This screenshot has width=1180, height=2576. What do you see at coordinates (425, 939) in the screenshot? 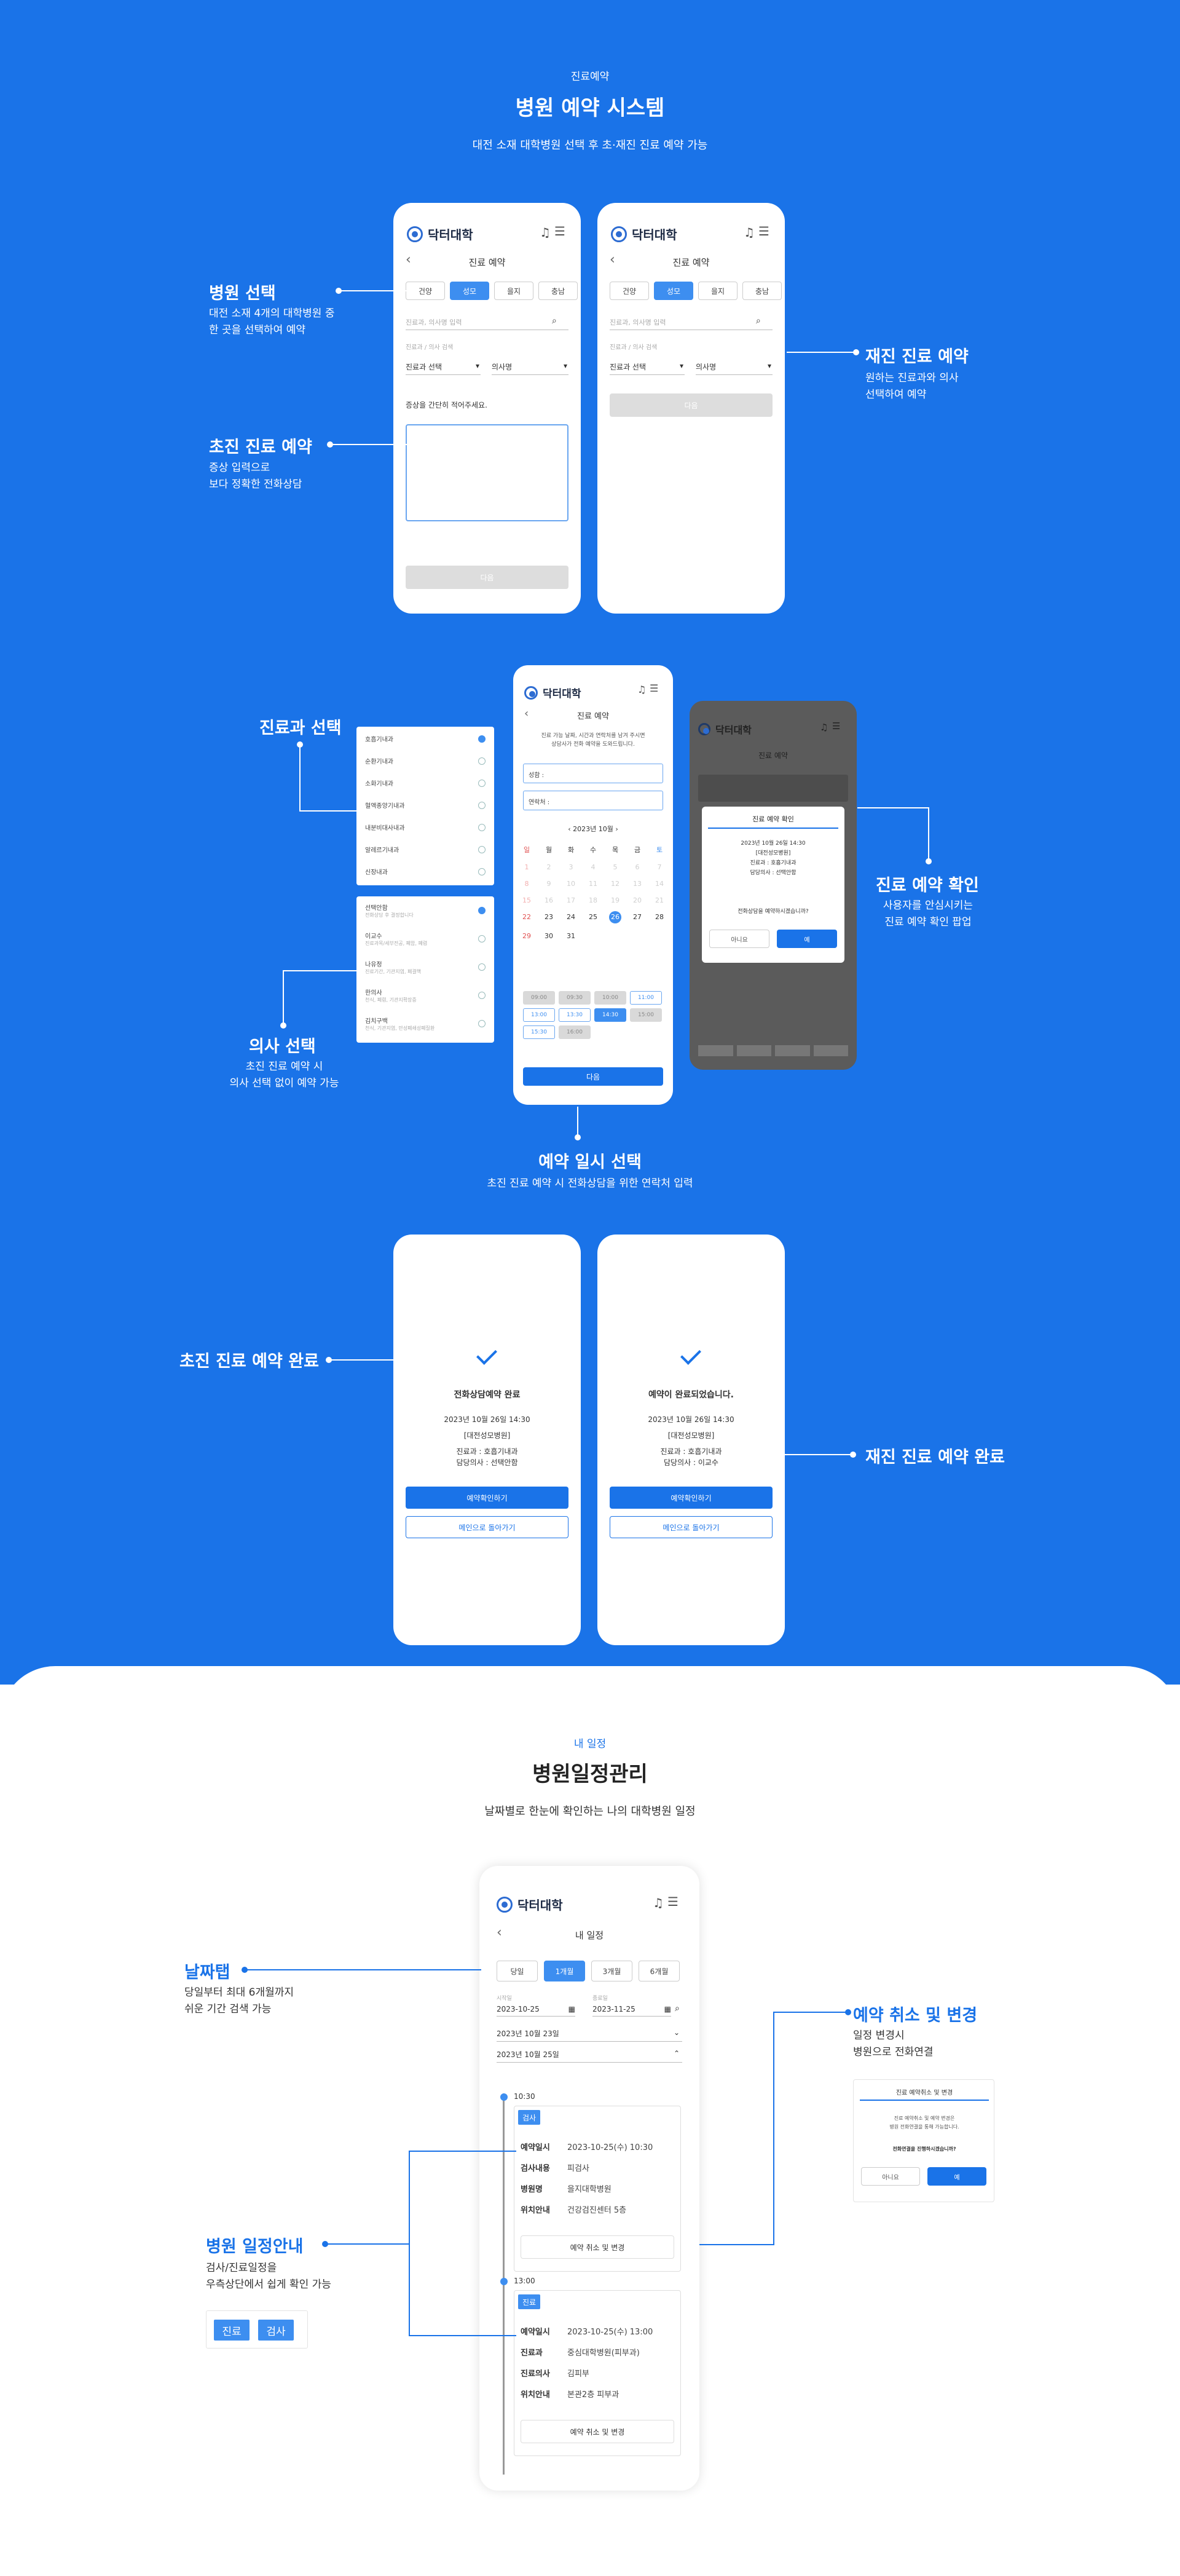
I see `list-item: 이교수 진료과목/세부전공, 폐암, 폐렴` at bounding box center [425, 939].